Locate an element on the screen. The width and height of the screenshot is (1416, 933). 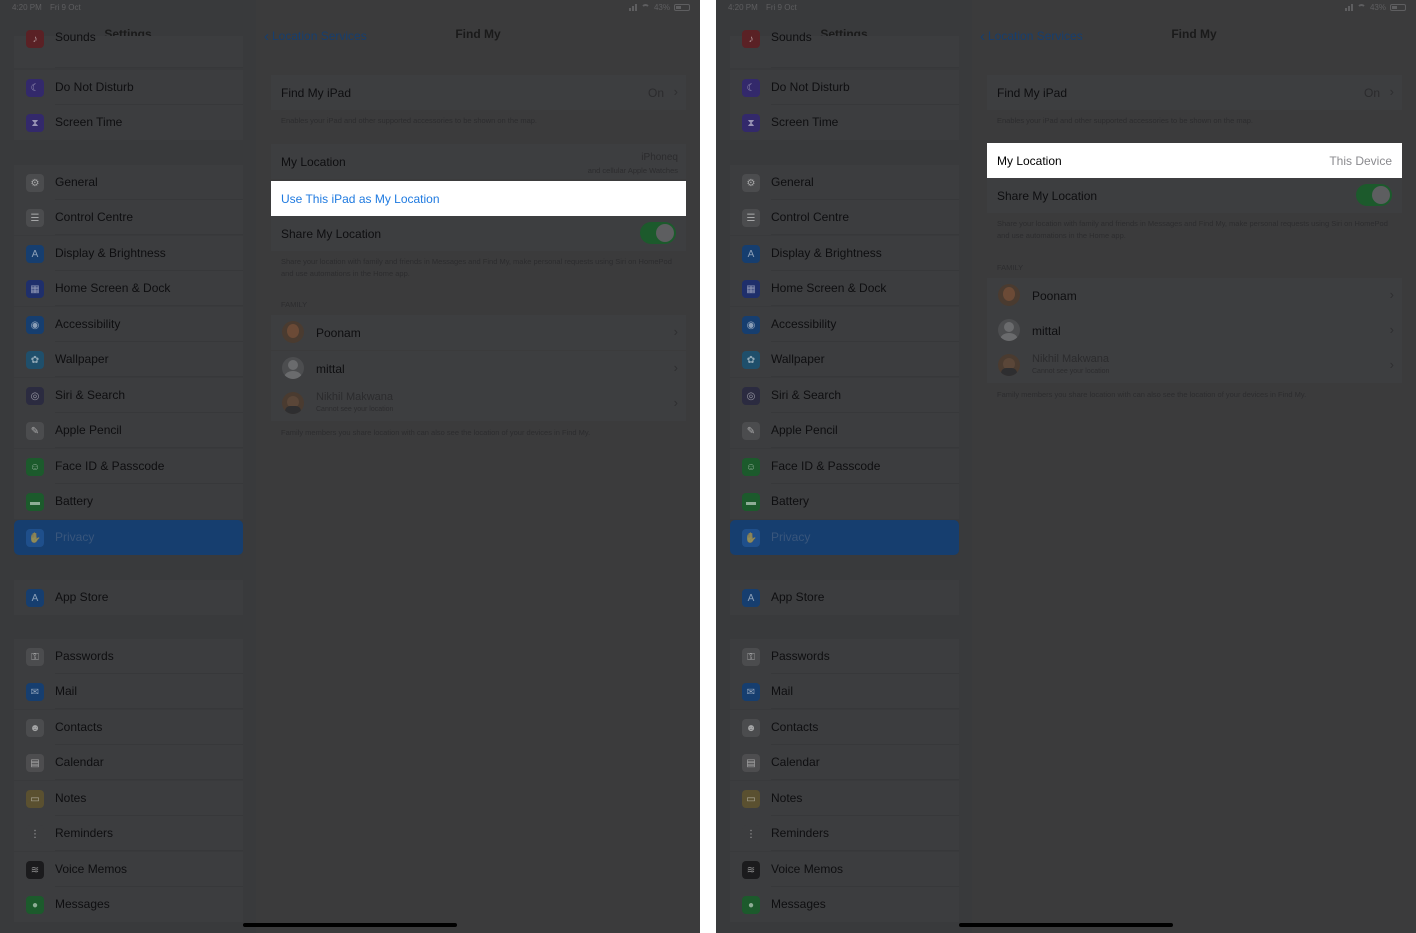
sidebar-item-label: General is located at coordinates (792, 182).